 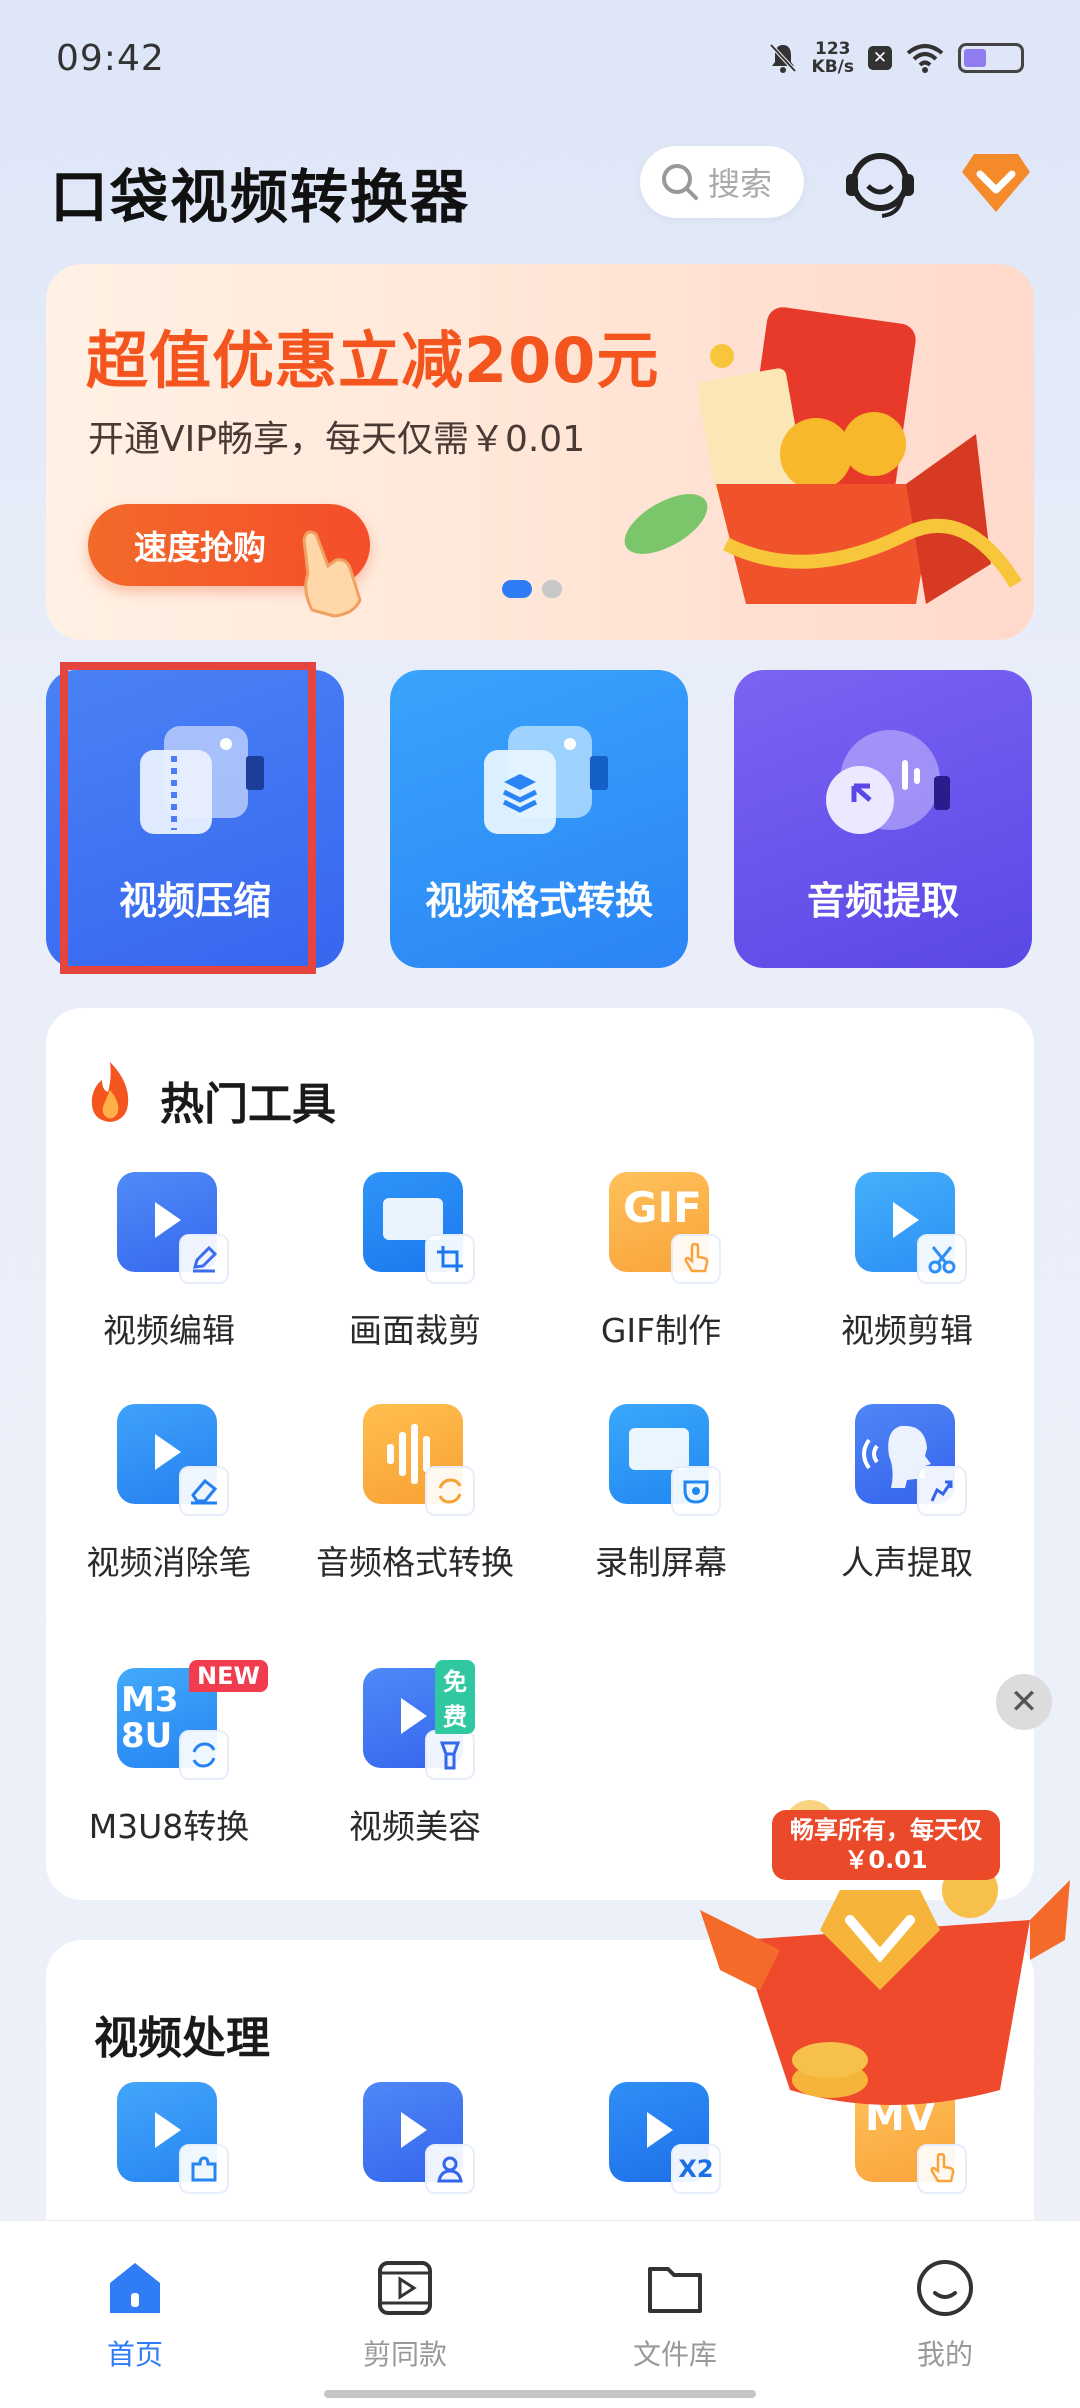 I want to click on gif-icon: GIF, so click(x=665, y=1228).